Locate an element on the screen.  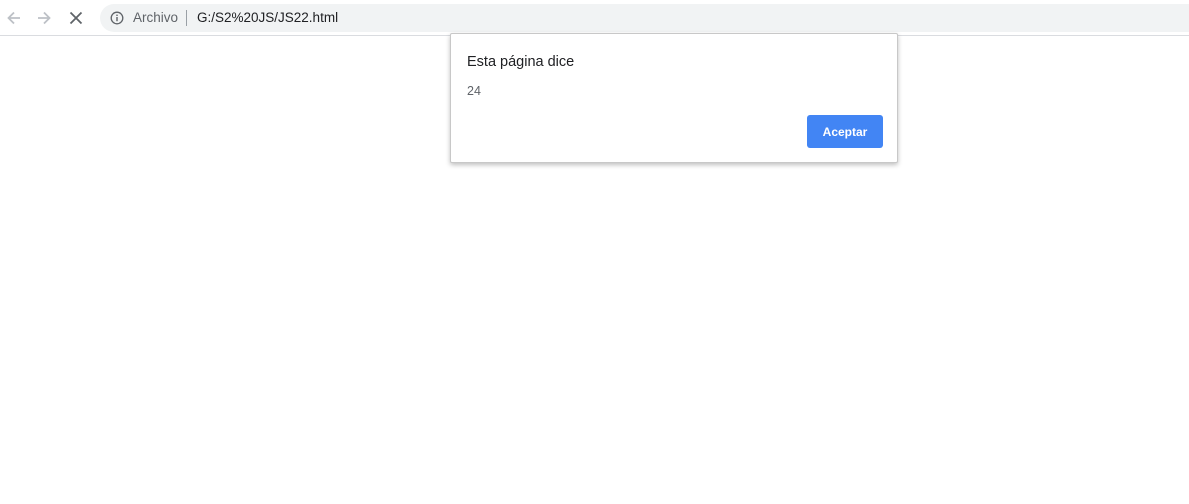
accept-button: Aceptar is located at coordinates (845, 131).